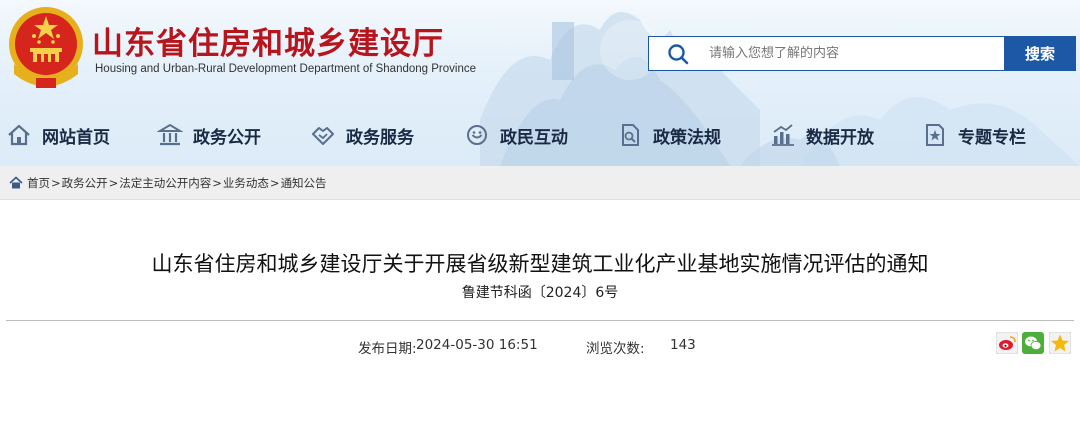 The width and height of the screenshot is (1080, 432). What do you see at coordinates (165, 183) in the screenshot?
I see `breadcrumb-item-statutory-disclosure: 法定主动公开内容` at bounding box center [165, 183].